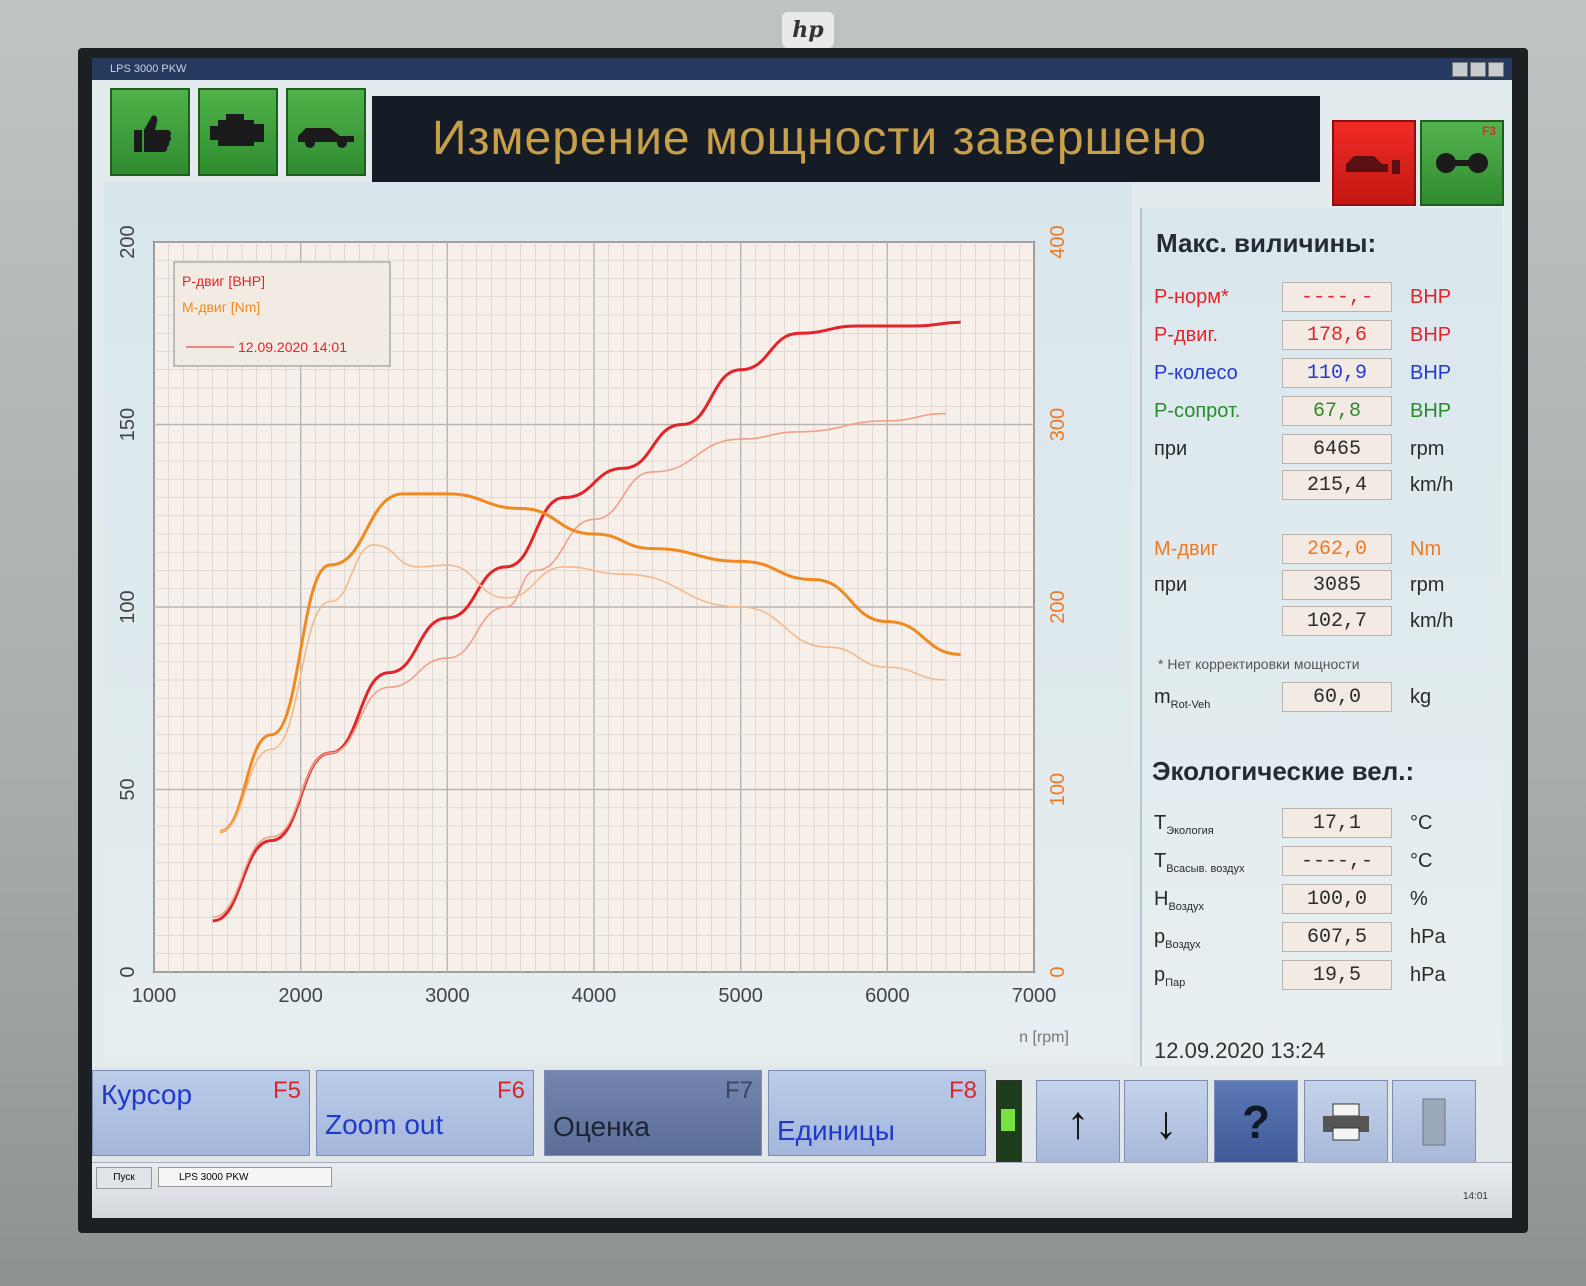  Describe the element at coordinates (1240, 1050) in the screenshot. I see `measurement-timestamp: 12.09.2020 13:24` at that location.